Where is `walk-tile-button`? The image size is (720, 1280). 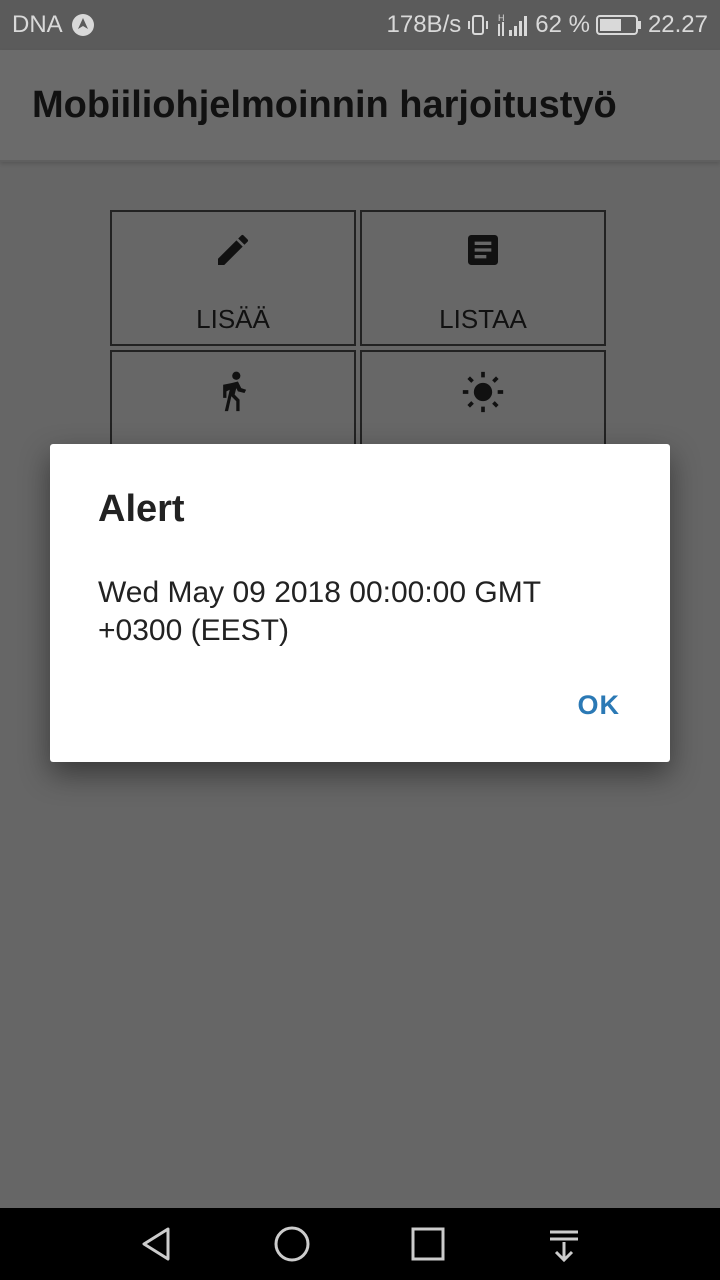
walk-tile-button is located at coordinates (233, 398).